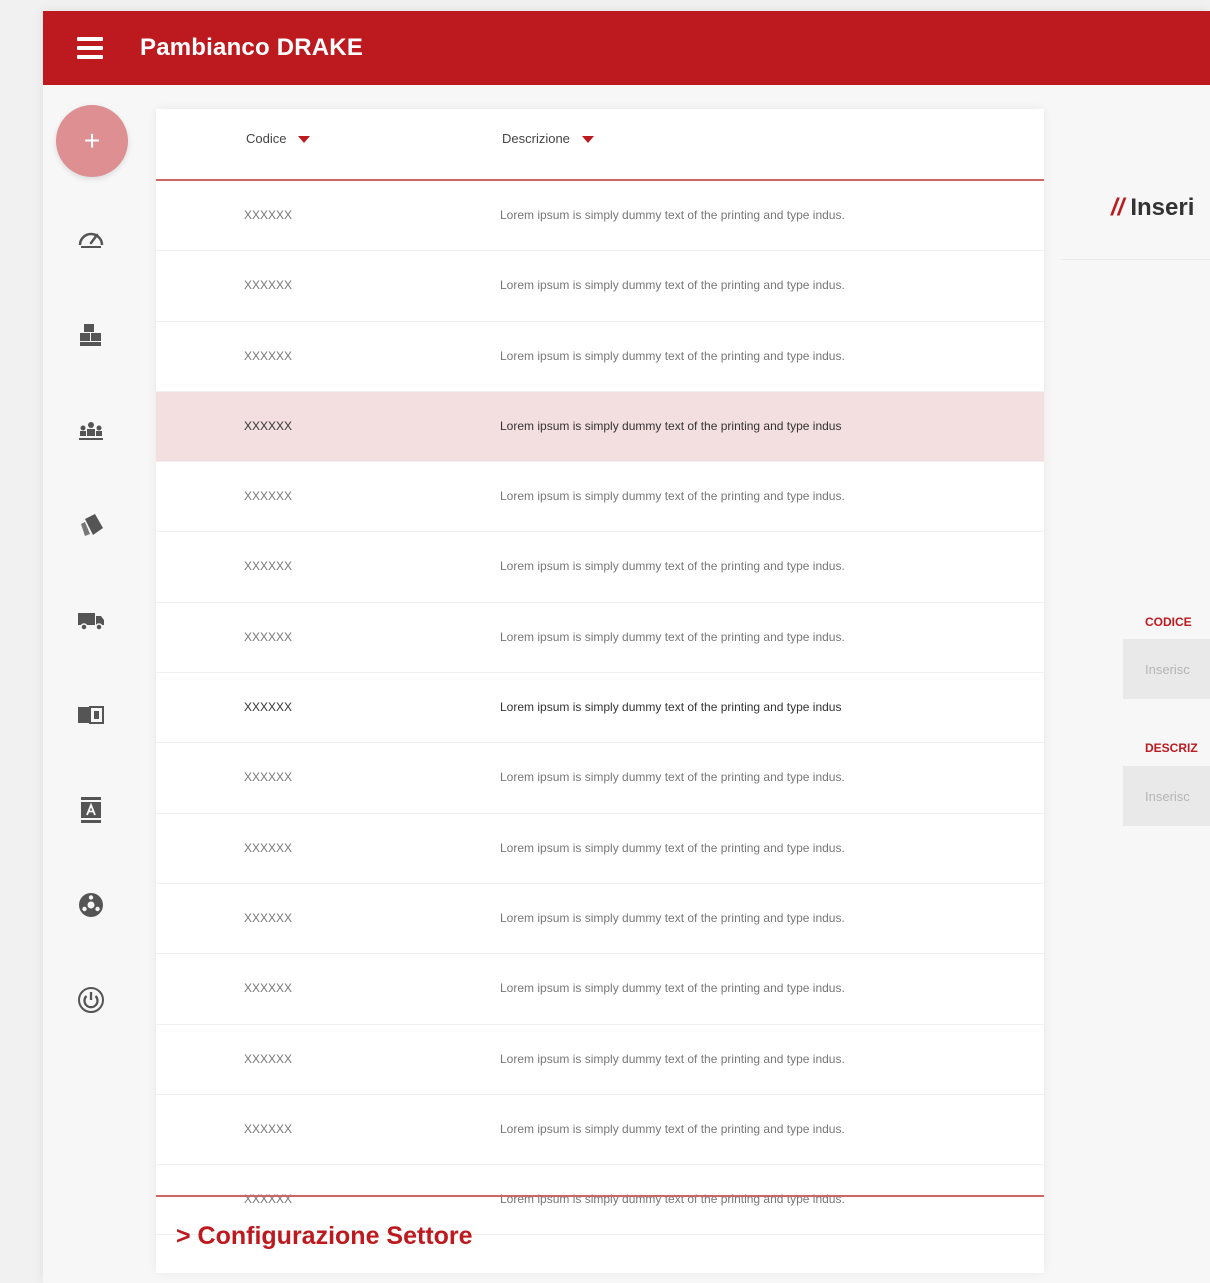 This screenshot has height=1283, width=1210. I want to click on font-book-icon, so click(91, 810).